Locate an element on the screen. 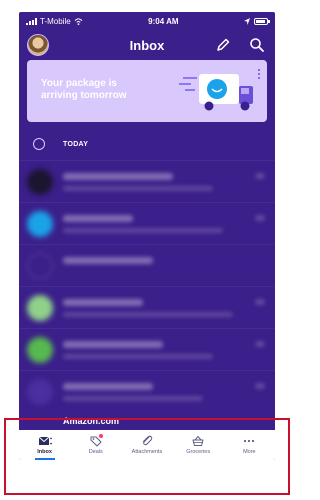 This screenshot has height=500, width=320. carrier-name: T-Mobile is located at coordinates (55, 21).